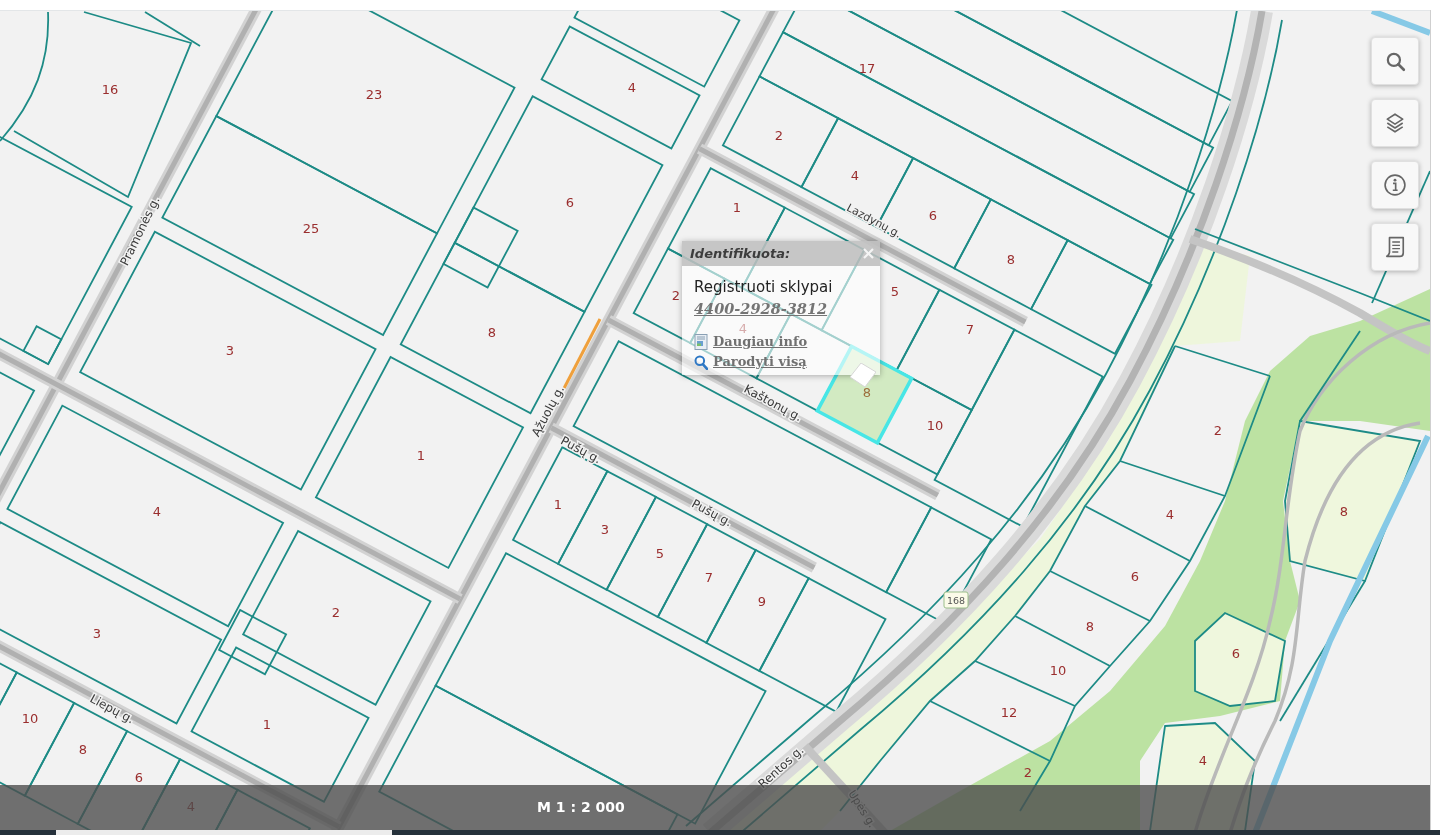 This screenshot has width=1440, height=835. What do you see at coordinates (110, 89) in the screenshot?
I see `parcel-number: 16` at bounding box center [110, 89].